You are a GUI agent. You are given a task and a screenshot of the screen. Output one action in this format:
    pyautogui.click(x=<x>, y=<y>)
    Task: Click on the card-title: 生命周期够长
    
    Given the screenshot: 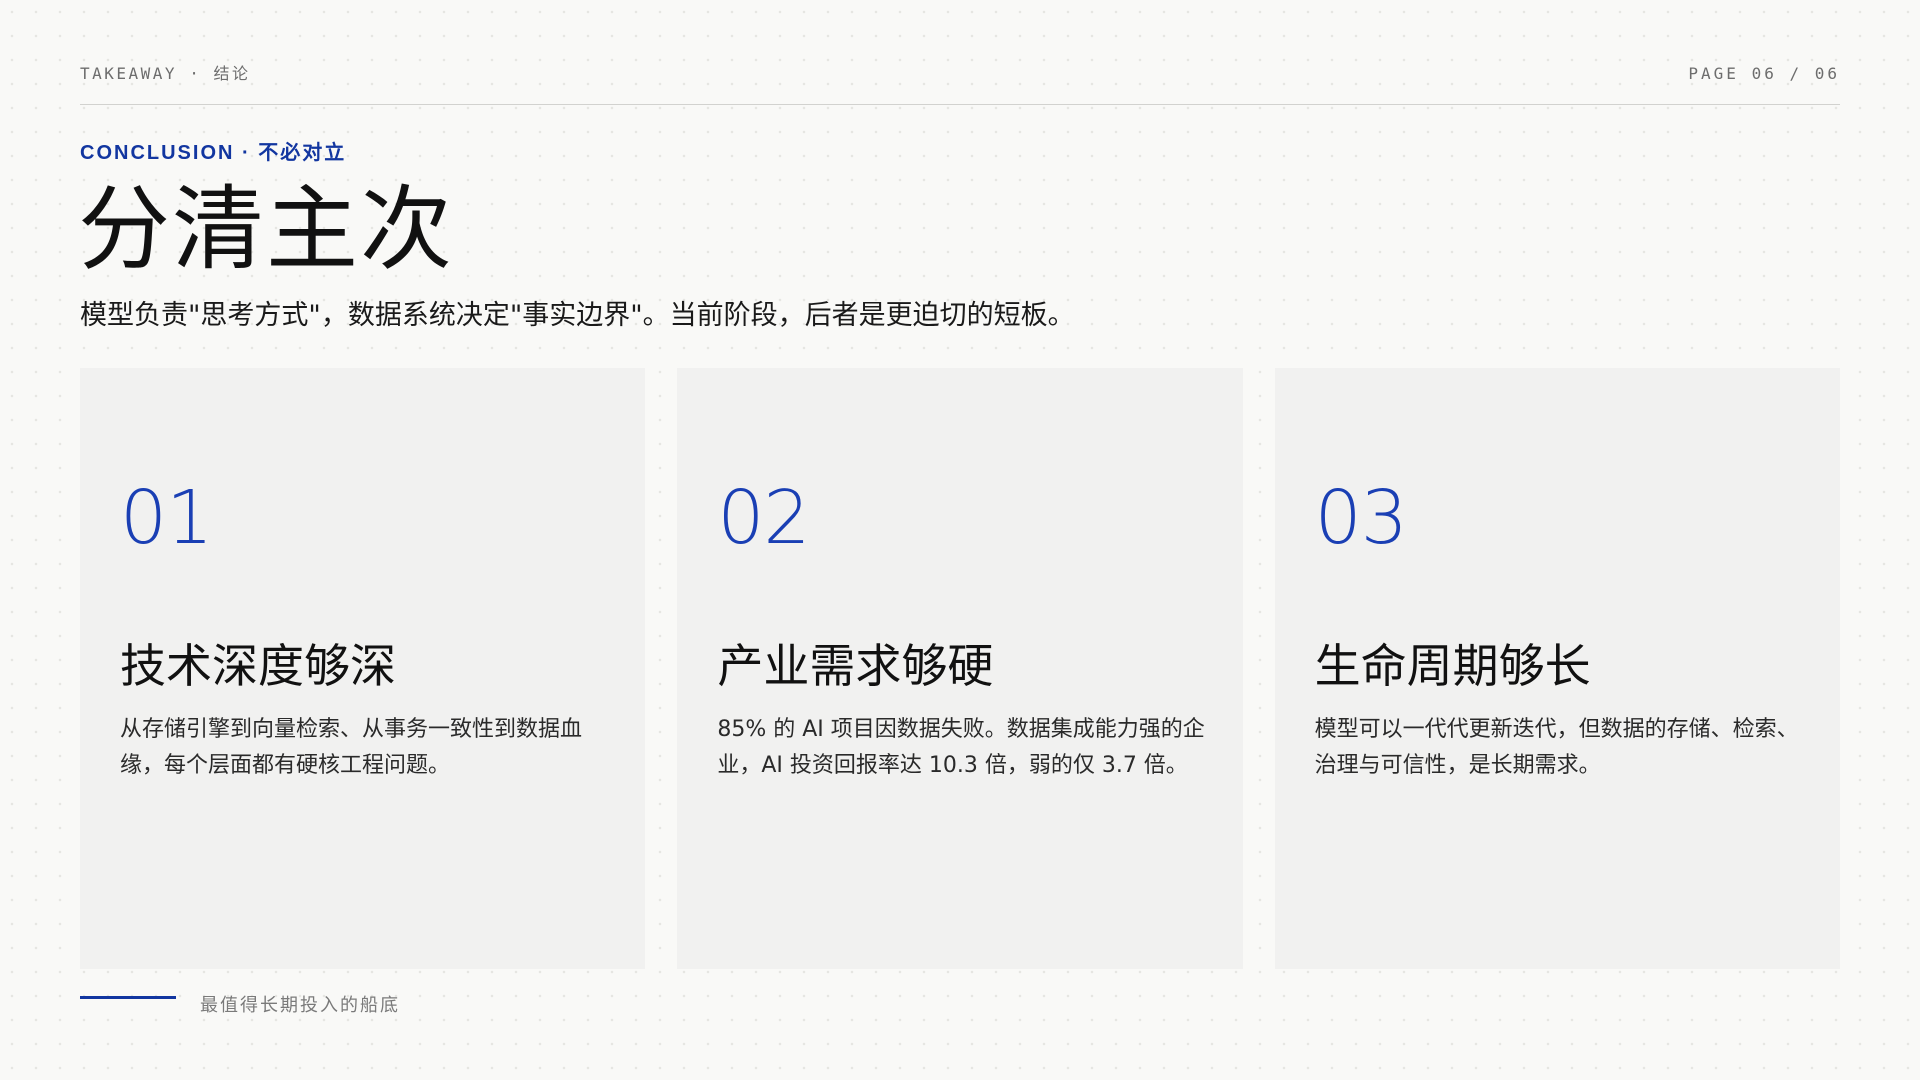 What is the action you would take?
    pyautogui.click(x=1452, y=666)
    